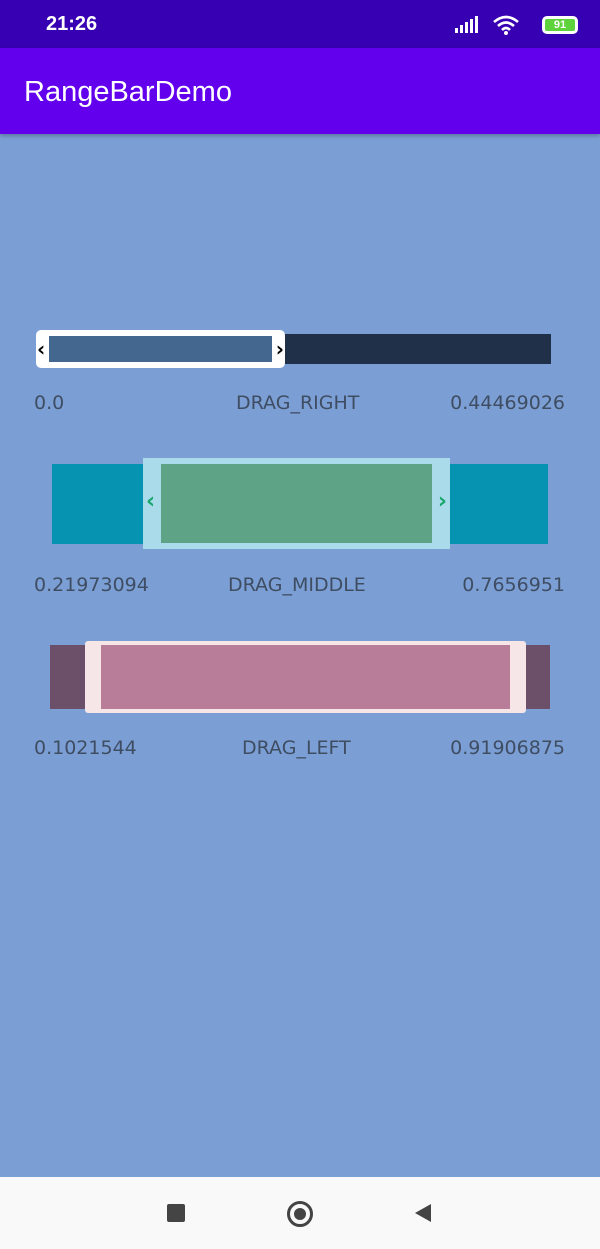 Image resolution: width=600 pixels, height=1249 pixels. I want to click on status-bar: 21:26 91, so click(300, 24).